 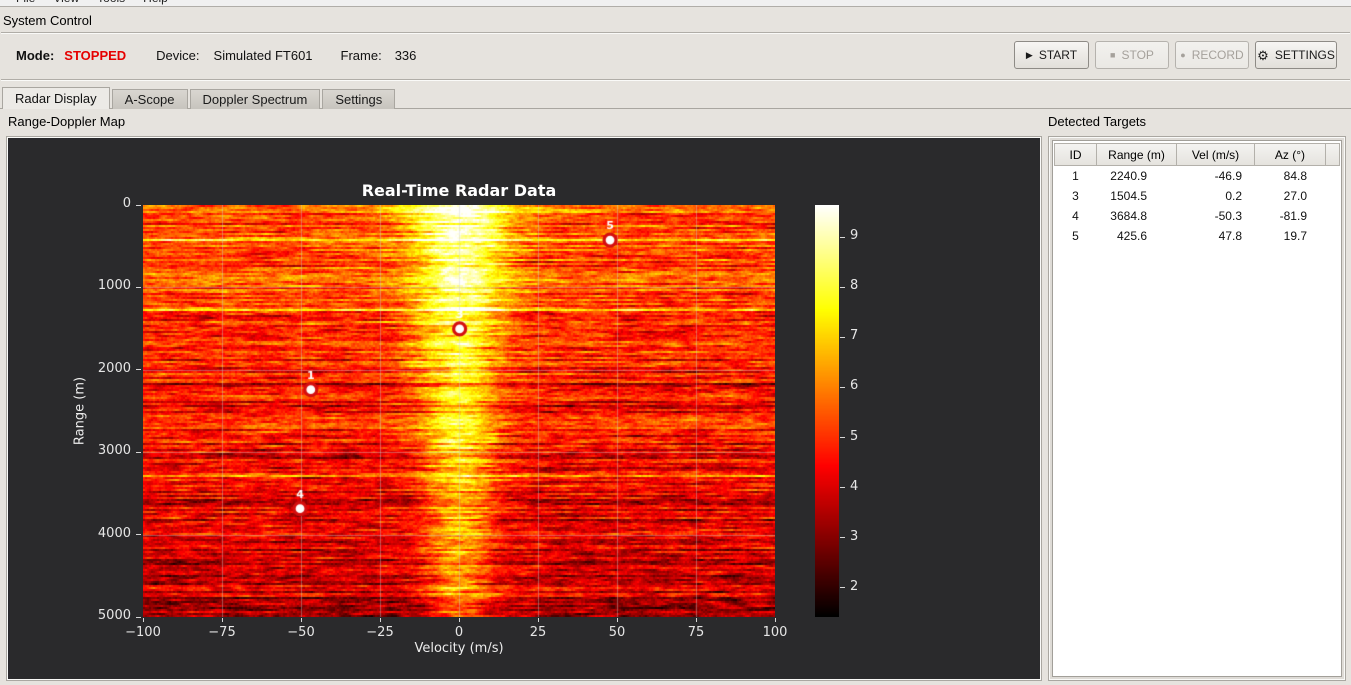 I want to click on record-icon: ●, so click(x=1183, y=54).